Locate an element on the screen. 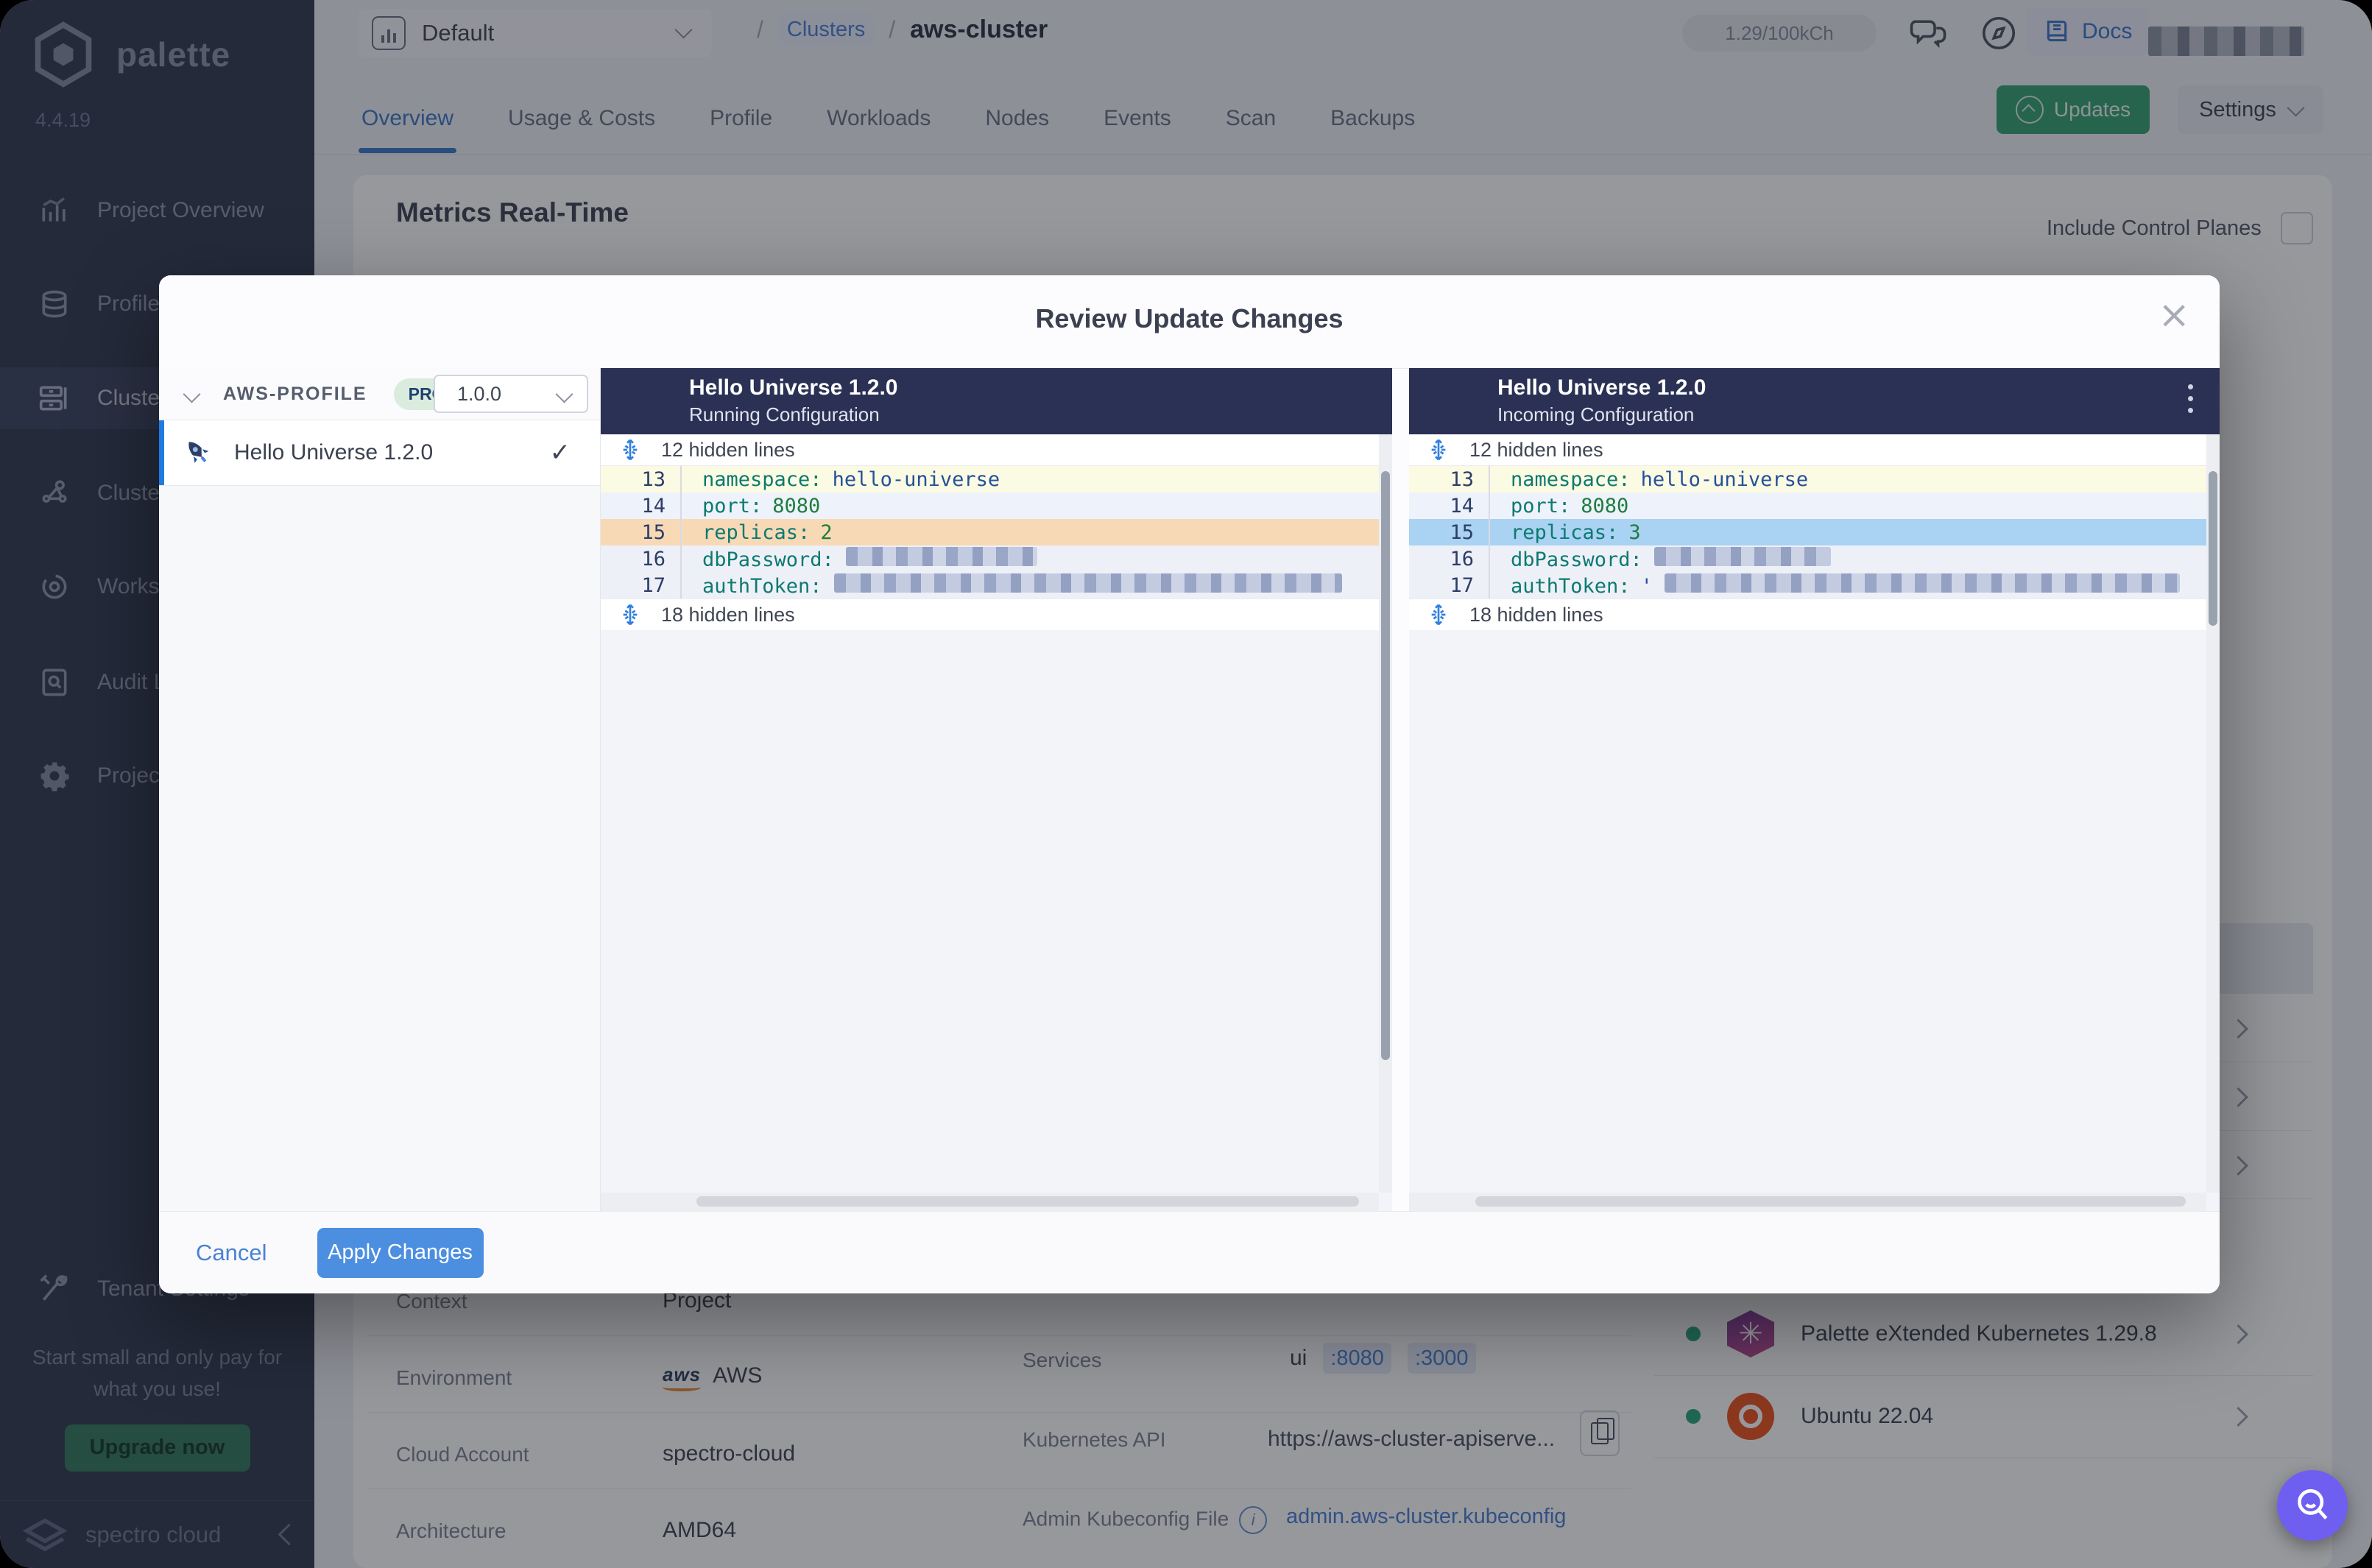 The height and width of the screenshot is (1568, 2372). pane-subtitle: Running Configuration is located at coordinates (785, 414).